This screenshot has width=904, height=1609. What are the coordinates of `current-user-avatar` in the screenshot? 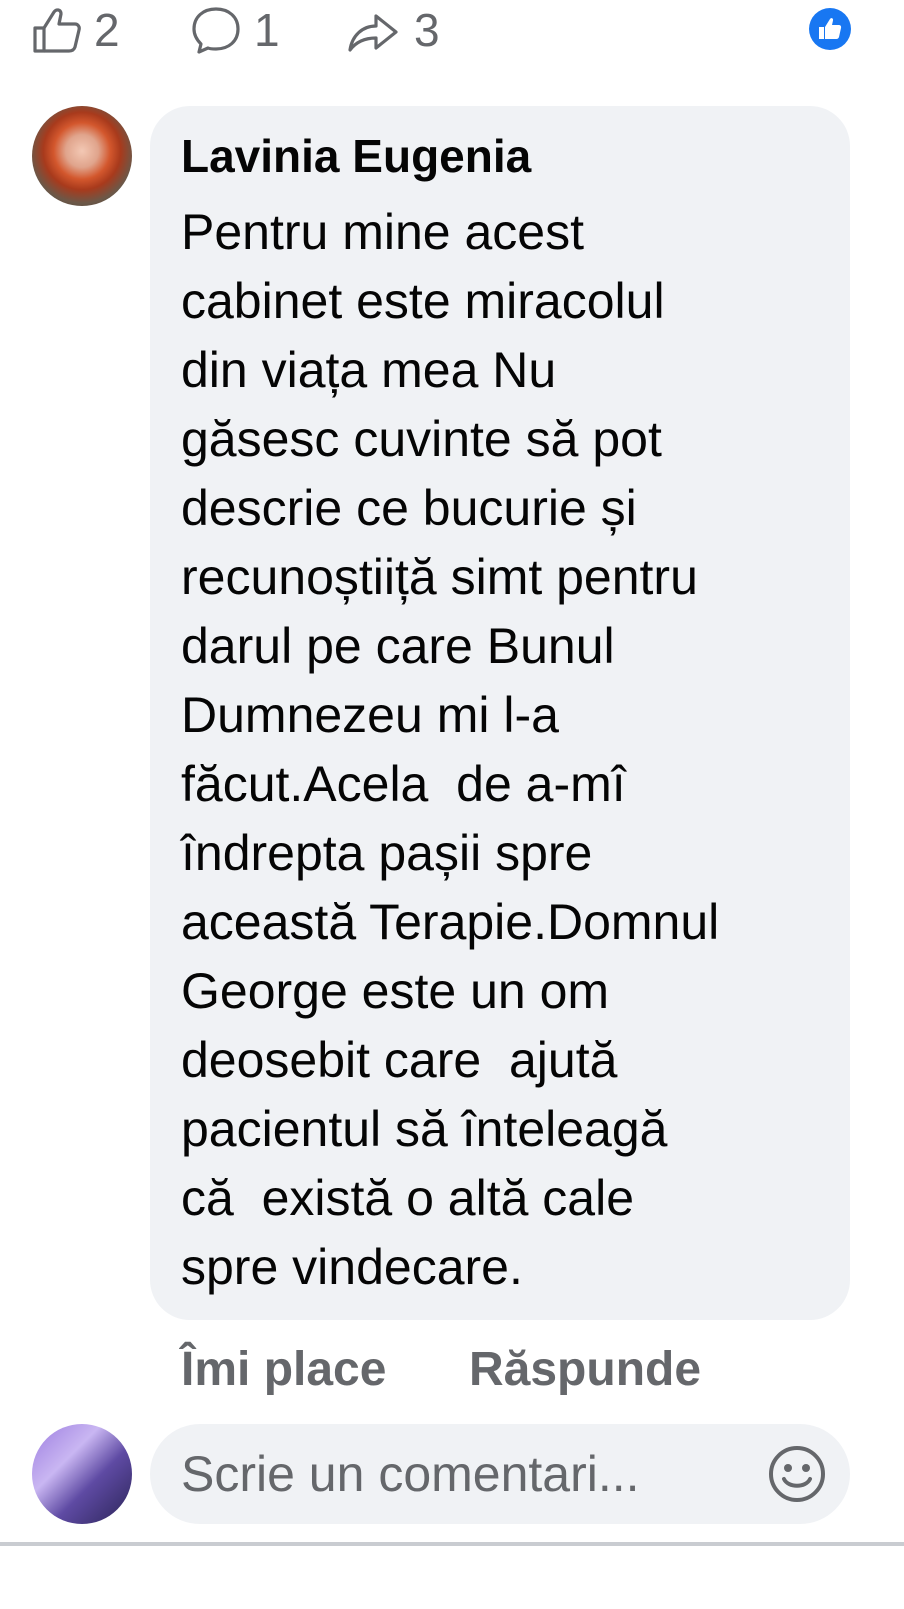 It's located at (82, 1474).